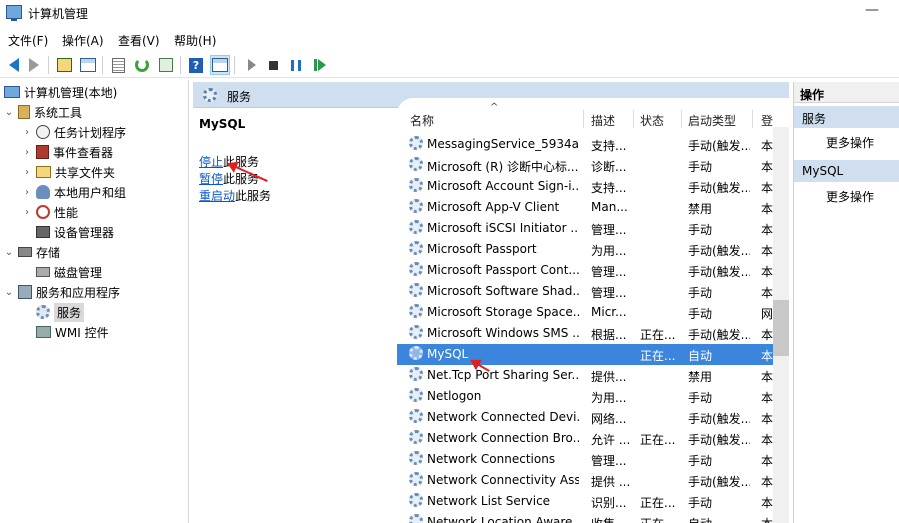 The height and width of the screenshot is (523, 899). I want to click on tree-item-wmi-control: WMI 控件, so click(72, 332).